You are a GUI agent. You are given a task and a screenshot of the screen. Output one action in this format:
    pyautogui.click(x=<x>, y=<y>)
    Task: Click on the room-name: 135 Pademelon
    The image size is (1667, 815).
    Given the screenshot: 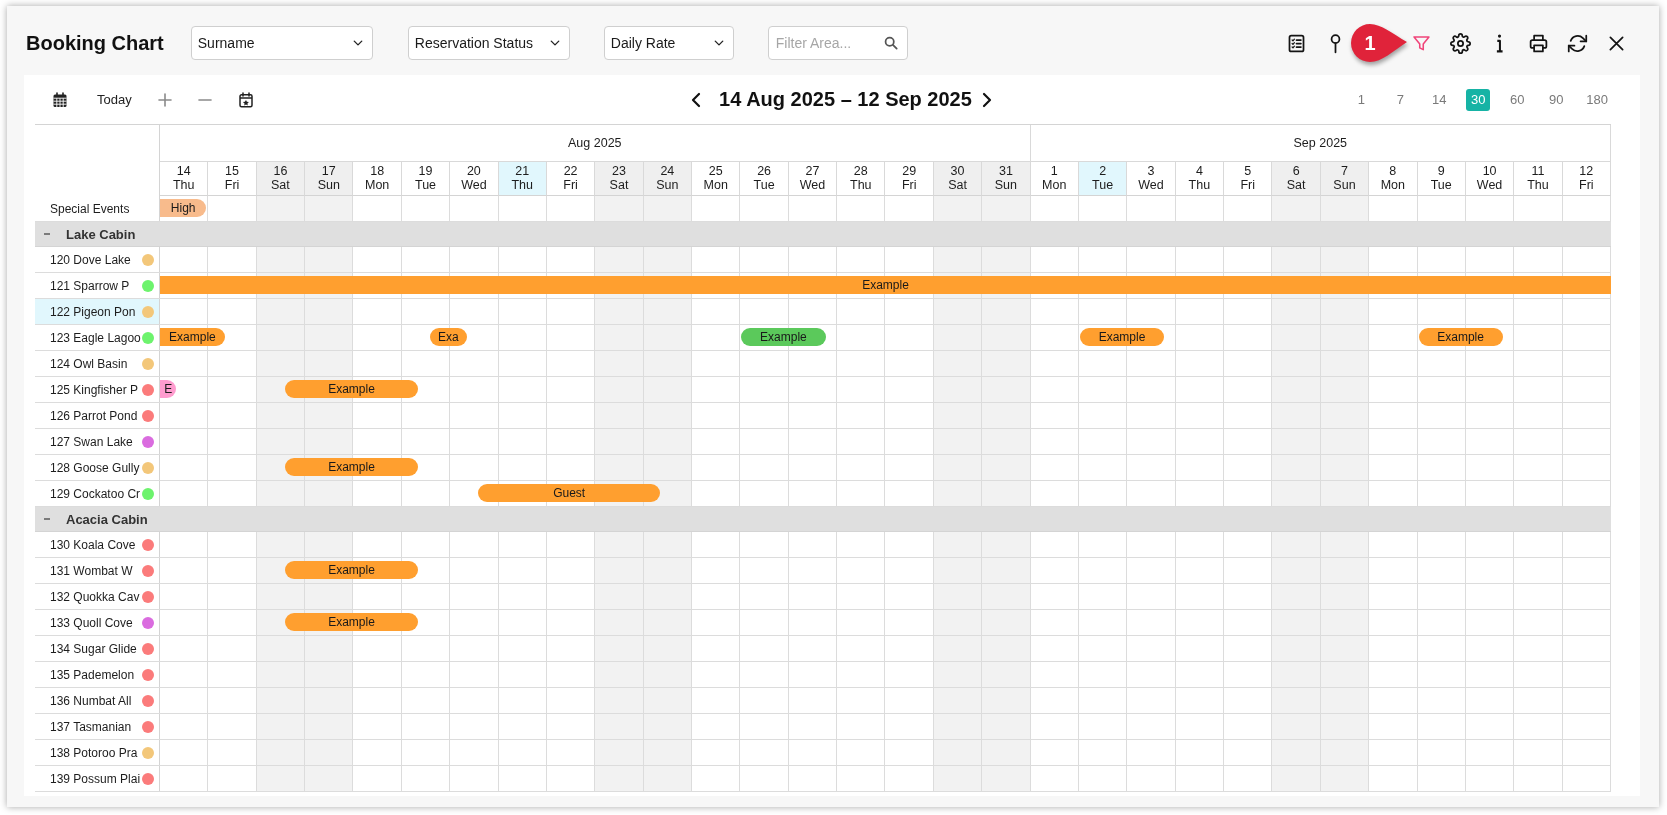 What is the action you would take?
    pyautogui.click(x=92, y=674)
    